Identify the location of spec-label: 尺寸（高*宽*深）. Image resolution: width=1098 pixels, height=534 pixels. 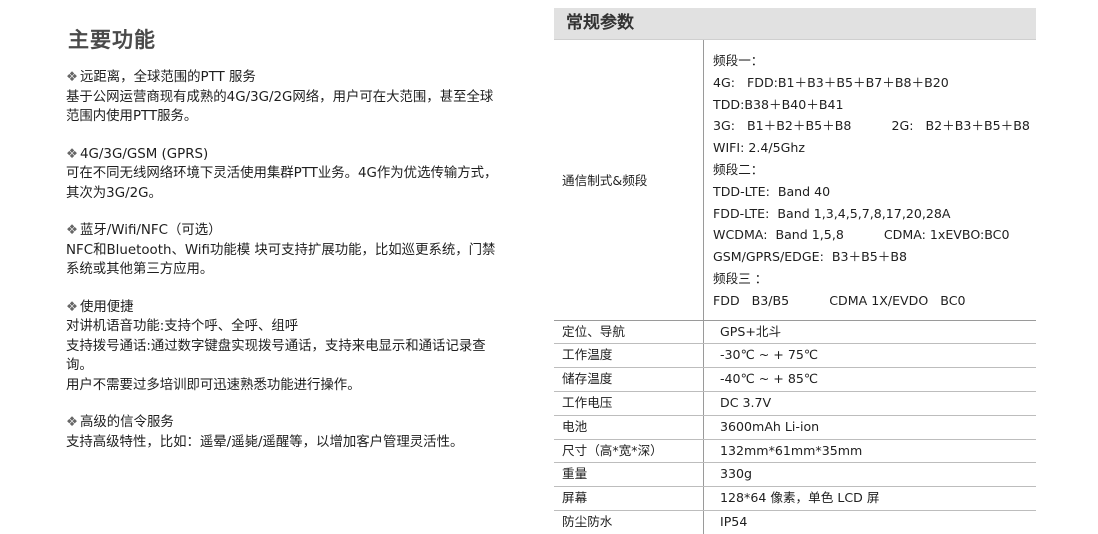
(629, 451).